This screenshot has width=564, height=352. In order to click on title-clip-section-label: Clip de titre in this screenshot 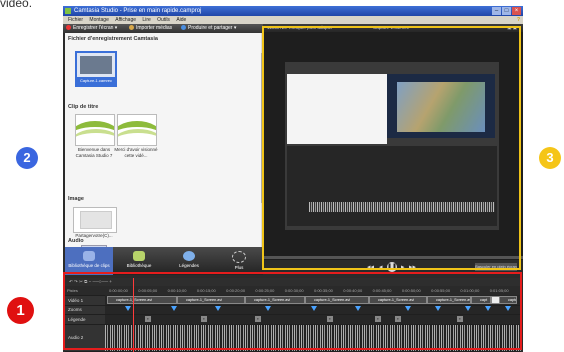, I will do `click(83, 107)`.